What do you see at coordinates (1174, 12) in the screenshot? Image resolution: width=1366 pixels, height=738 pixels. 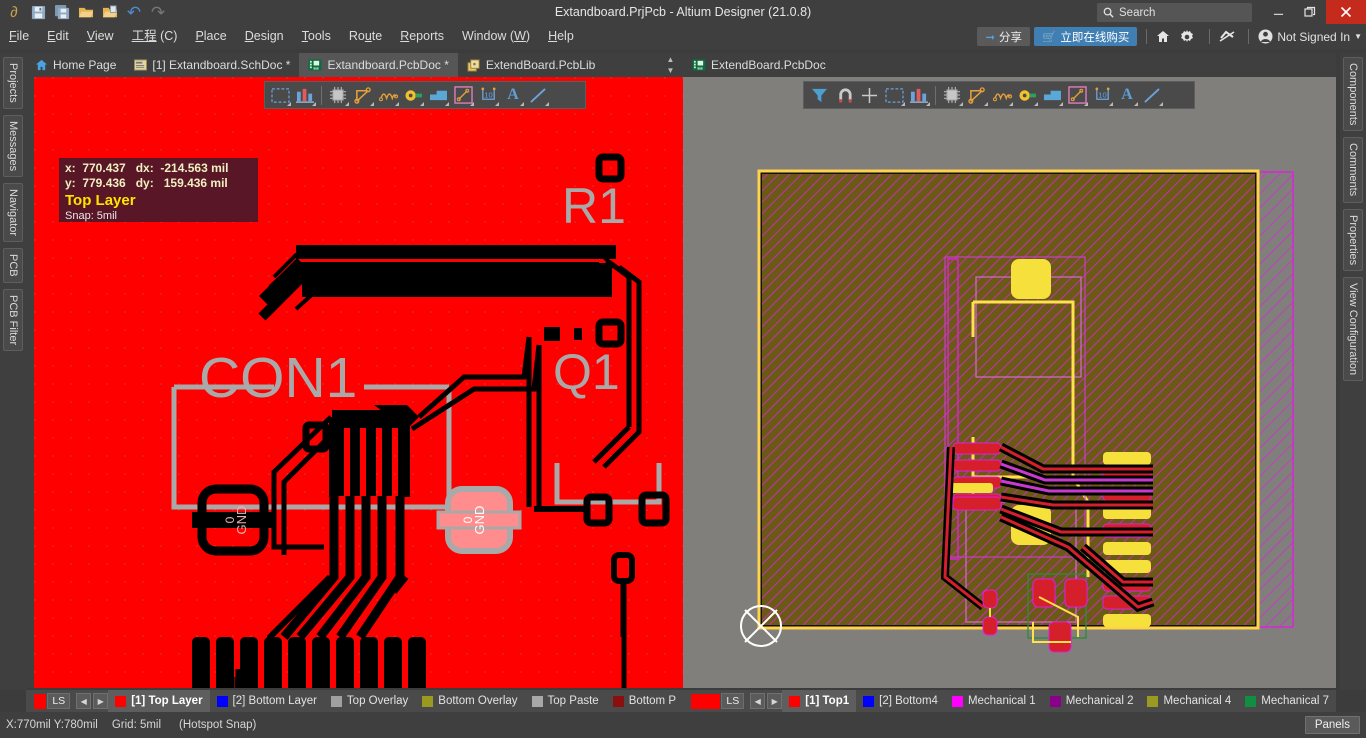 I see `search-input: Search` at bounding box center [1174, 12].